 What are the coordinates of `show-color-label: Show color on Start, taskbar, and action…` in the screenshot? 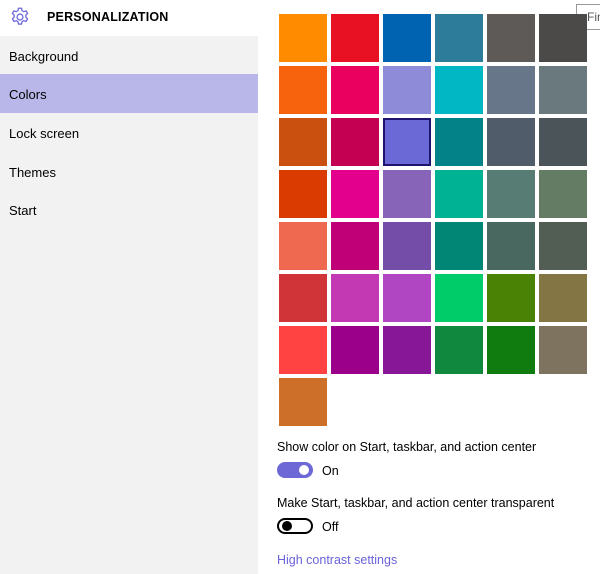 It's located at (407, 447).